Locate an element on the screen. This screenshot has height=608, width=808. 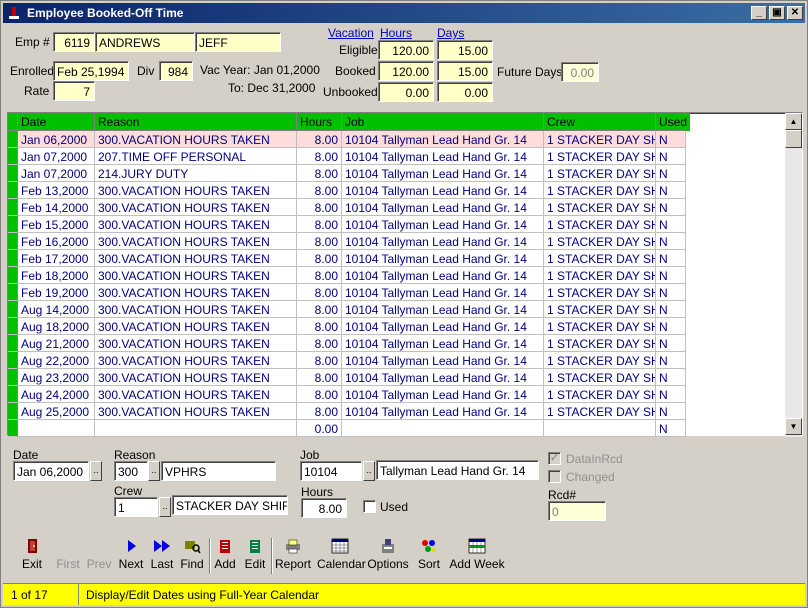
crew-name-field: STACKER DAY SHIFT is located at coordinates (230, 505).